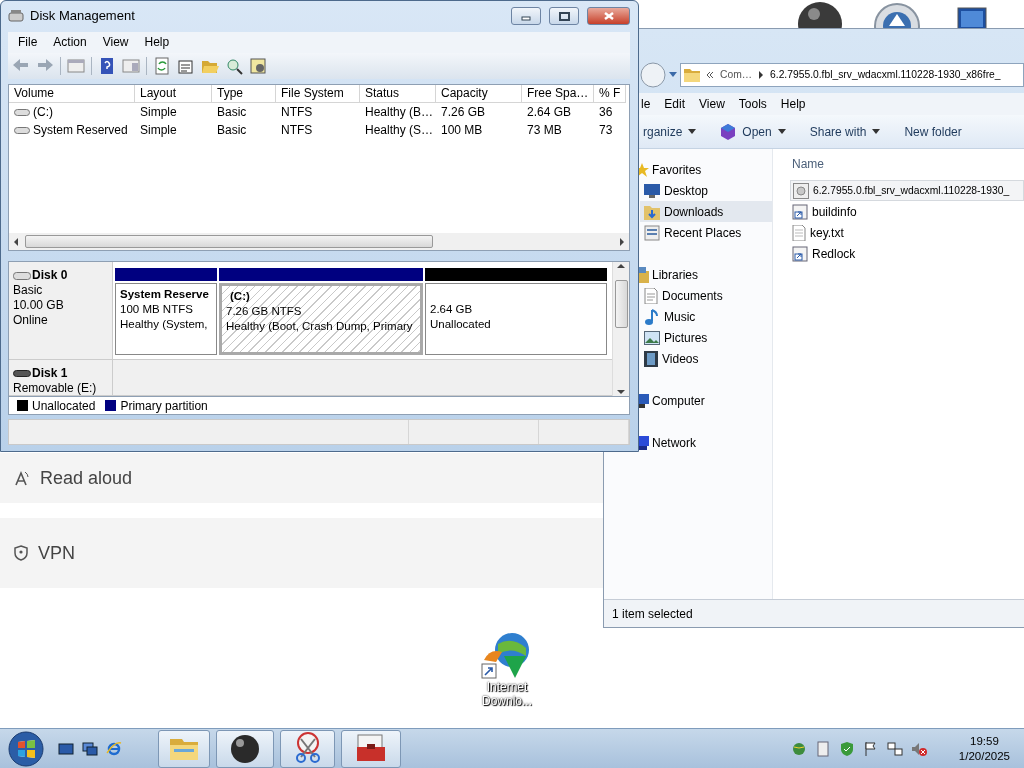 Image resolution: width=1024 pixels, height=768 pixels. Describe the element at coordinates (706, 337) in the screenshot. I see `nav-item: Pictures` at that location.